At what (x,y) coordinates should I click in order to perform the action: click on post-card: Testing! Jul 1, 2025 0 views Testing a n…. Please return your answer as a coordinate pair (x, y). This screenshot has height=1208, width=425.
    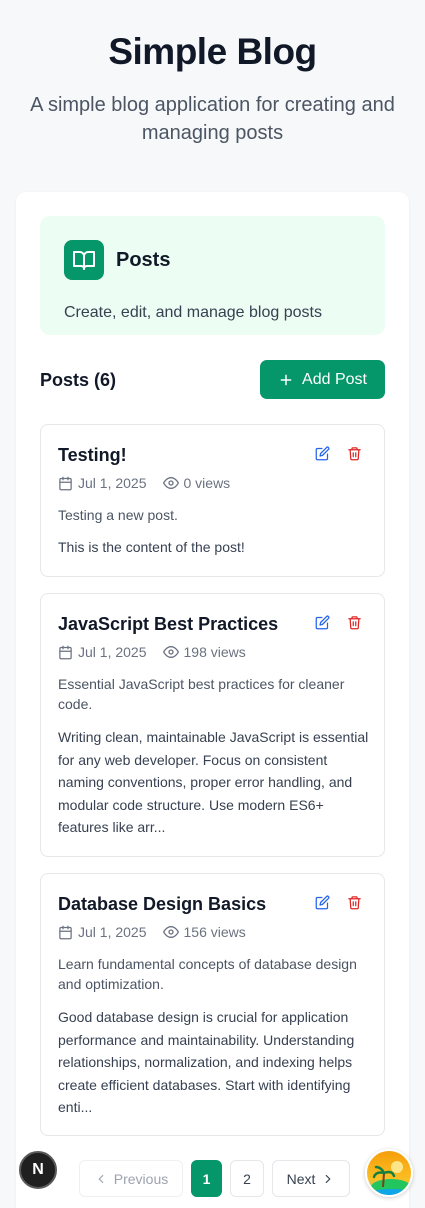
    Looking at the image, I should click on (212, 500).